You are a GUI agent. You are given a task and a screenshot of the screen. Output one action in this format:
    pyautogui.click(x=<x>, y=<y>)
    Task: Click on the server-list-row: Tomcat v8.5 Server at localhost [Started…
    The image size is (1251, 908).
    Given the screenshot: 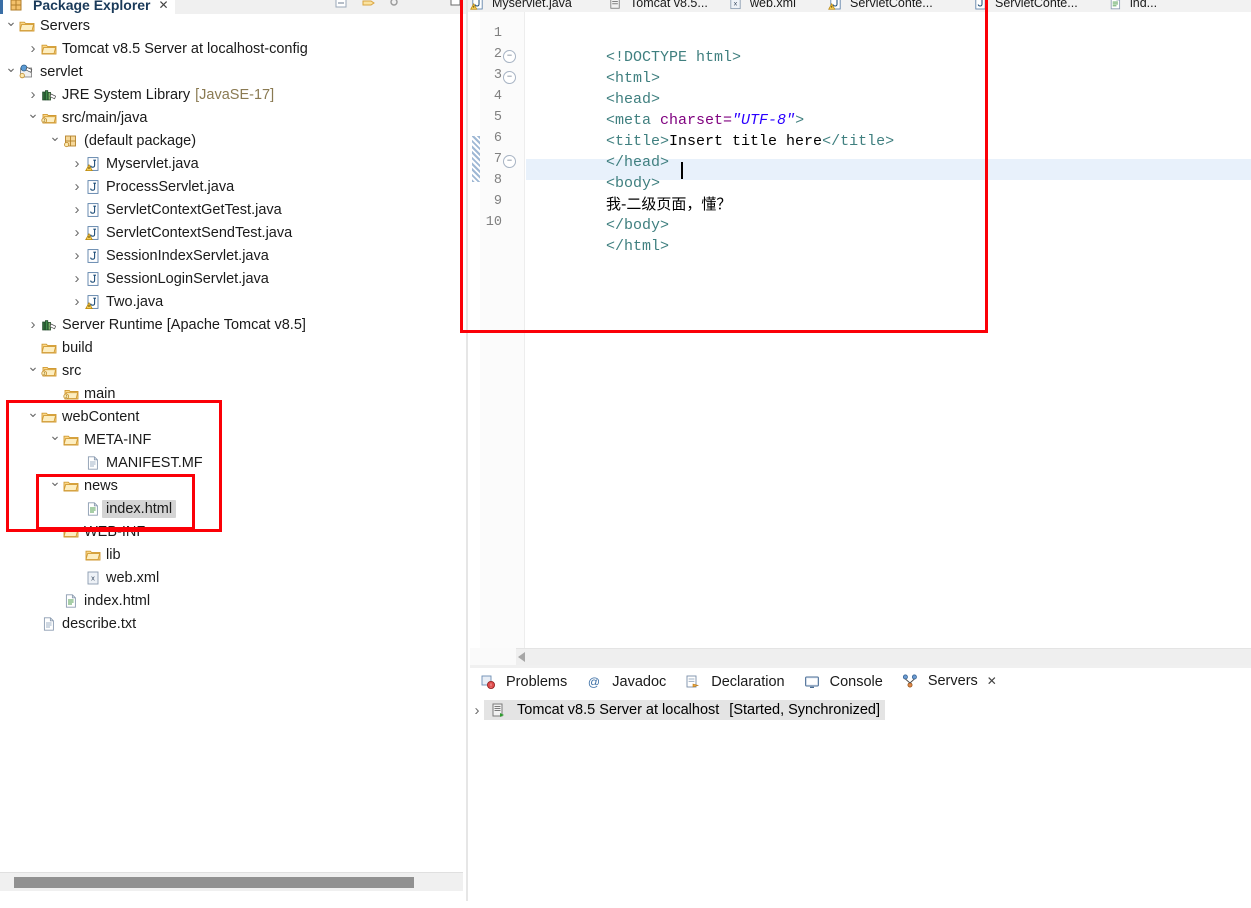 What is the action you would take?
    pyautogui.click(x=678, y=710)
    